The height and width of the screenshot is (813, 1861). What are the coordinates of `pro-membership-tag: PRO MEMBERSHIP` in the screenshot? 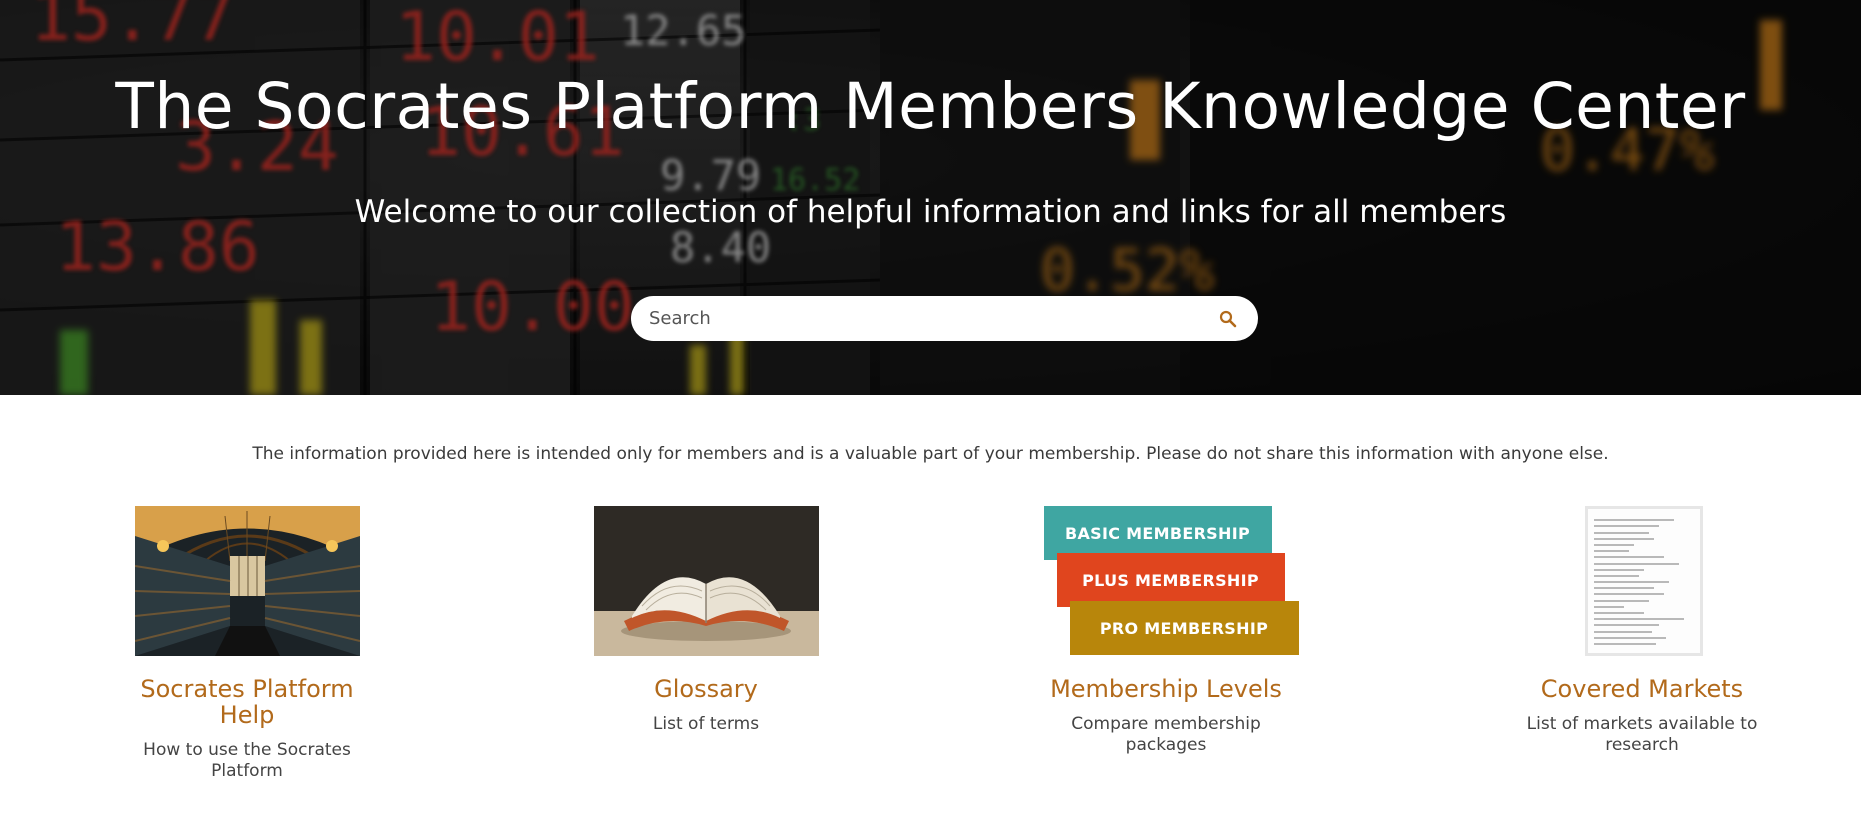 It's located at (1184, 628).